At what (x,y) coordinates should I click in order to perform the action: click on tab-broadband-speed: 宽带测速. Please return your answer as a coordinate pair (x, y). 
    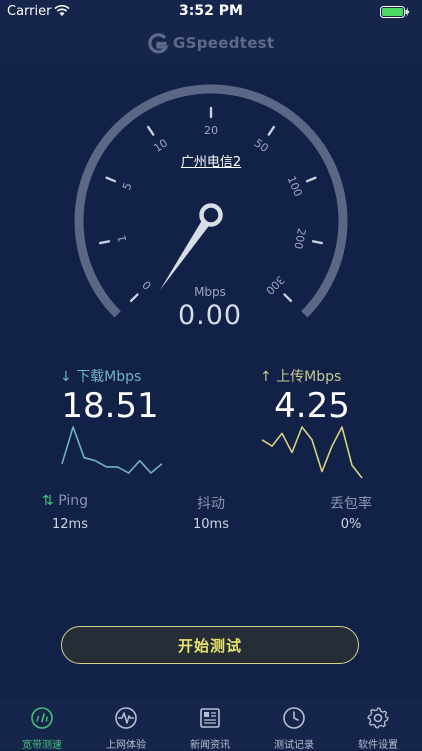
    Looking at the image, I should click on (42, 725).